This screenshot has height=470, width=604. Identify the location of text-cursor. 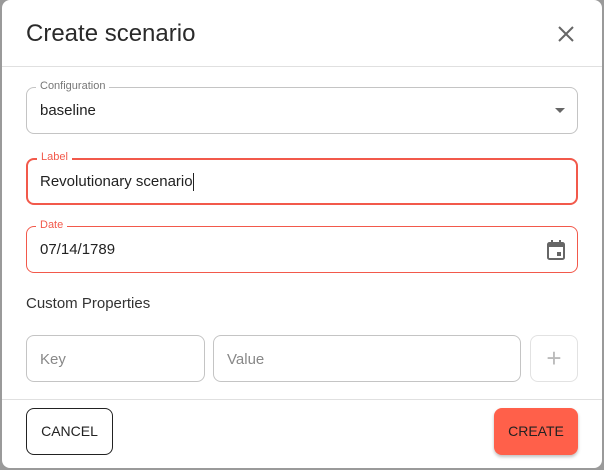
(193, 182).